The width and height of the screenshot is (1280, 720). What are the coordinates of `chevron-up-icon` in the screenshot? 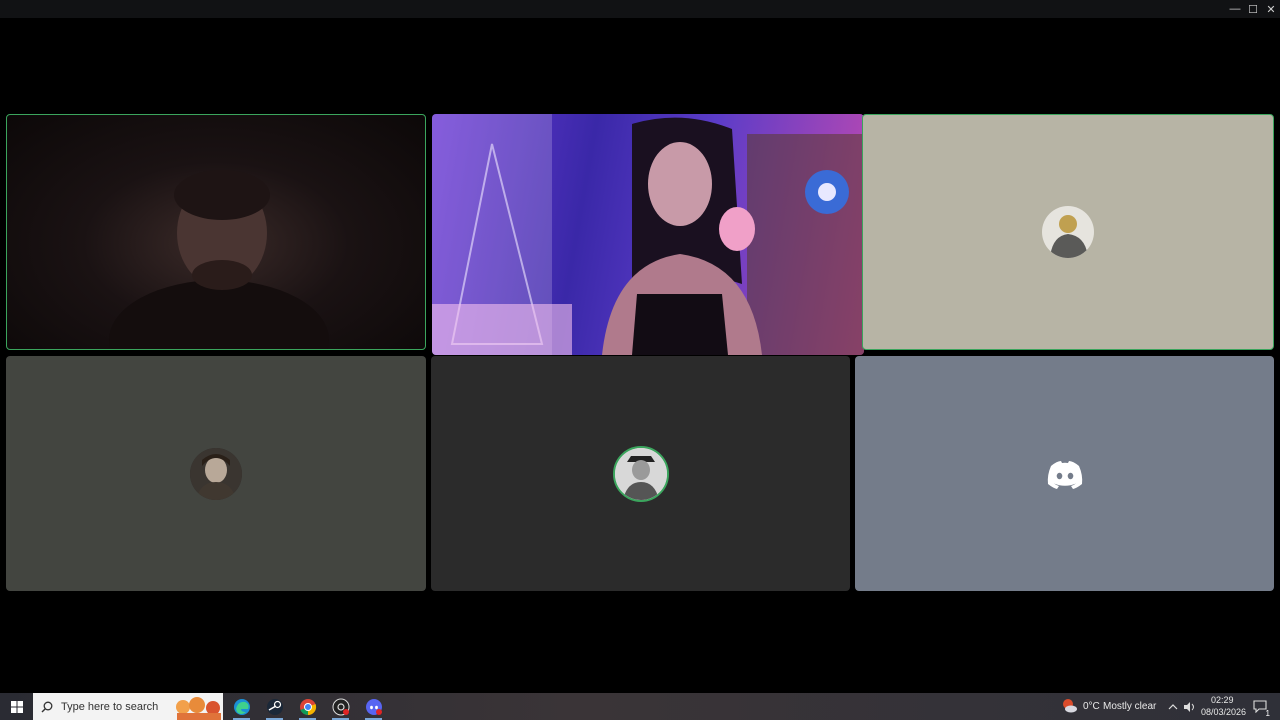 It's located at (1173, 706).